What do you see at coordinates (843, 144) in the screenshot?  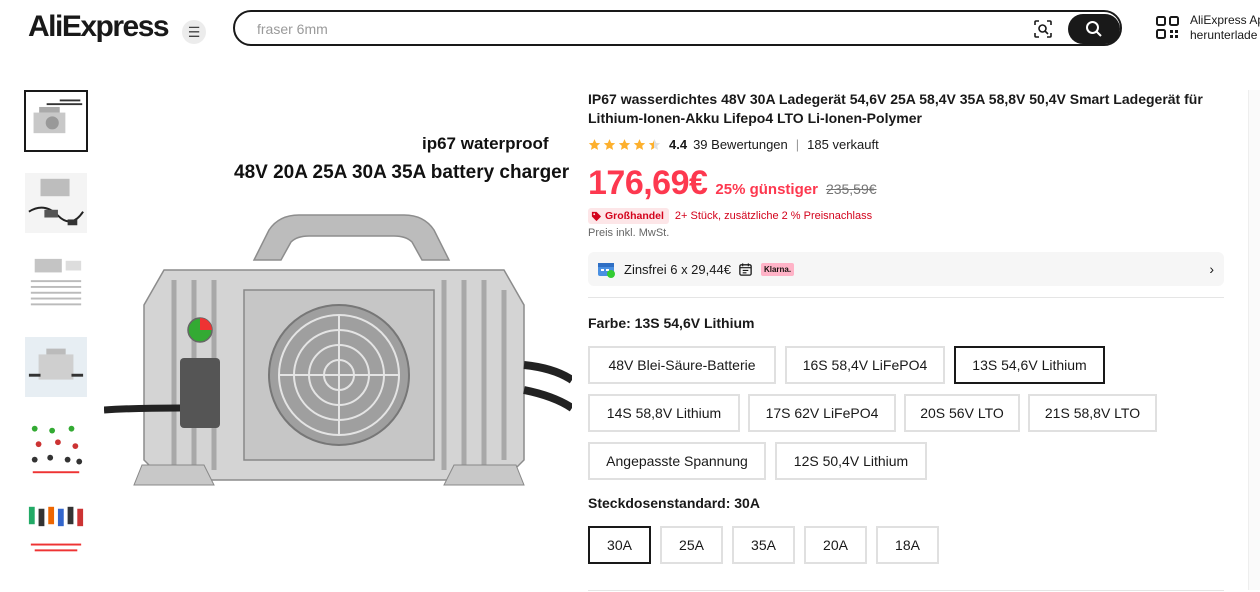 I see `sold-count: 185 verkauft` at bounding box center [843, 144].